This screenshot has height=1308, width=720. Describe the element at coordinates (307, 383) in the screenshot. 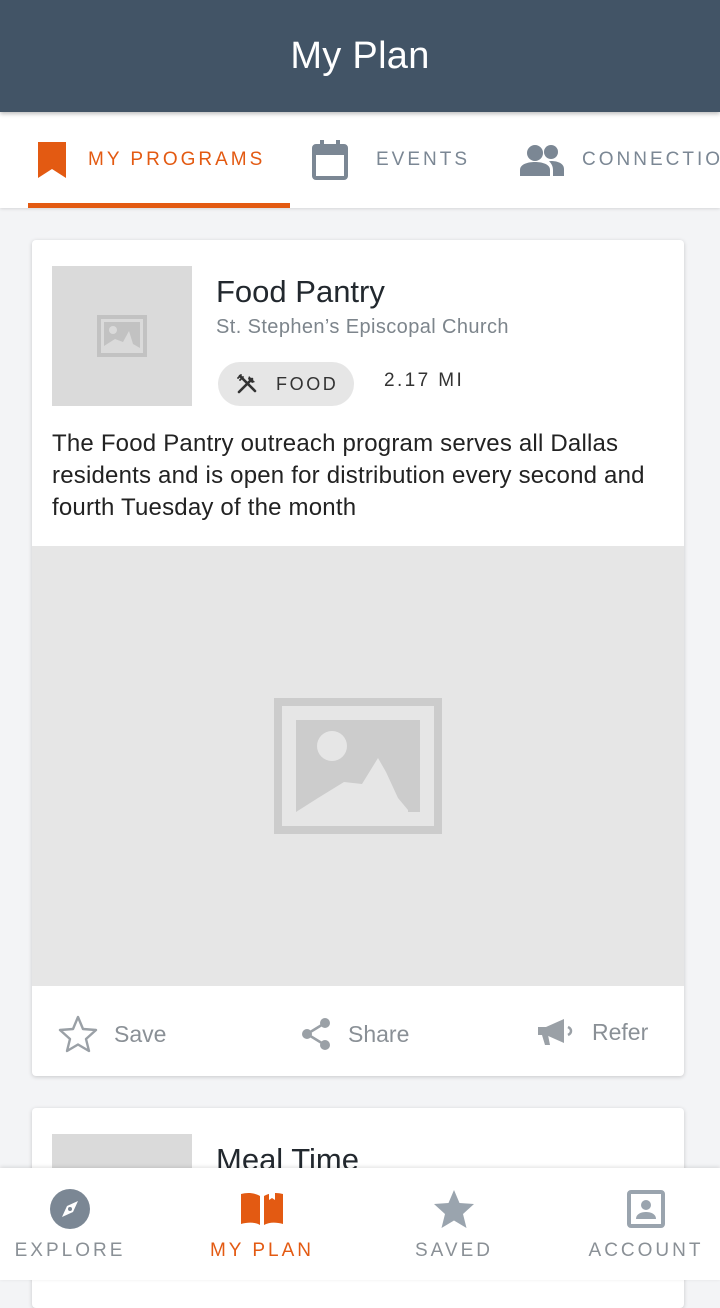

I see `category-label: FOOD` at that location.